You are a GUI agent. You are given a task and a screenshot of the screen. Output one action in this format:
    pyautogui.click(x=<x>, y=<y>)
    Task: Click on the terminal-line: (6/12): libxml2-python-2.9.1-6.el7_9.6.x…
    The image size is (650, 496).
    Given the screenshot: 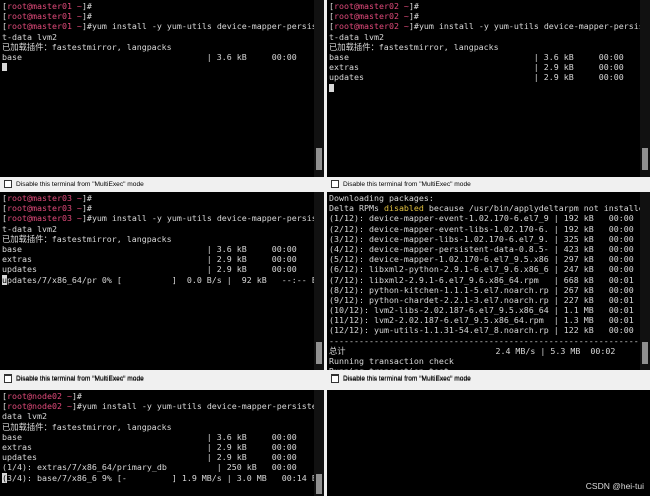 What is the action you would take?
    pyautogui.click(x=484, y=269)
    